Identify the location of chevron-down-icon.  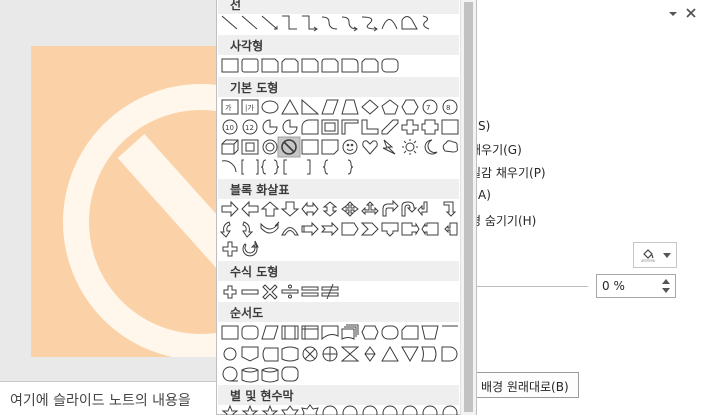
(673, 14).